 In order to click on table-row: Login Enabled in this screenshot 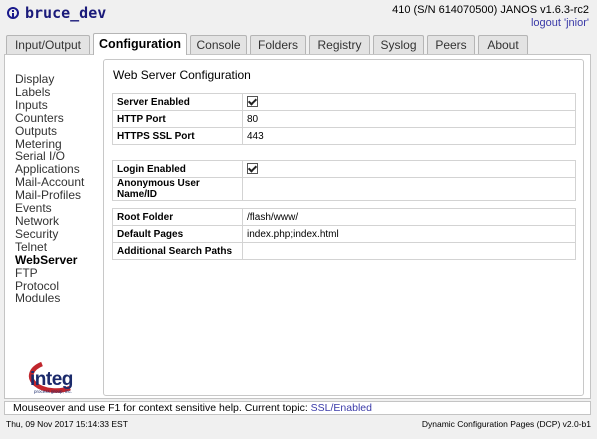, I will do `click(344, 169)`.